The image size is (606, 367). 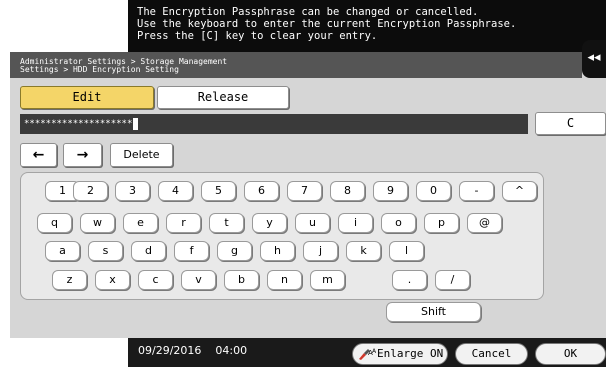 I want to click on key-0: 0, so click(x=433, y=191).